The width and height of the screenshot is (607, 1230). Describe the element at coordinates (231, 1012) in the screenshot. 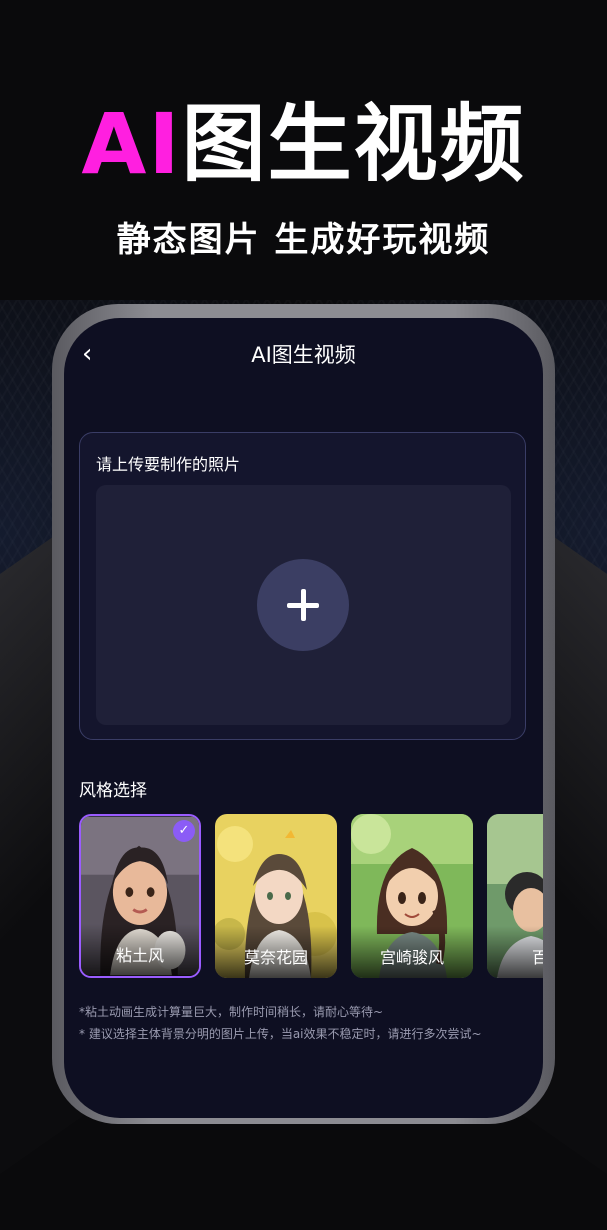

I see `note-line-1: *粘土动画生成计算量巨大，制作时间稍长，请耐心等待~` at that location.